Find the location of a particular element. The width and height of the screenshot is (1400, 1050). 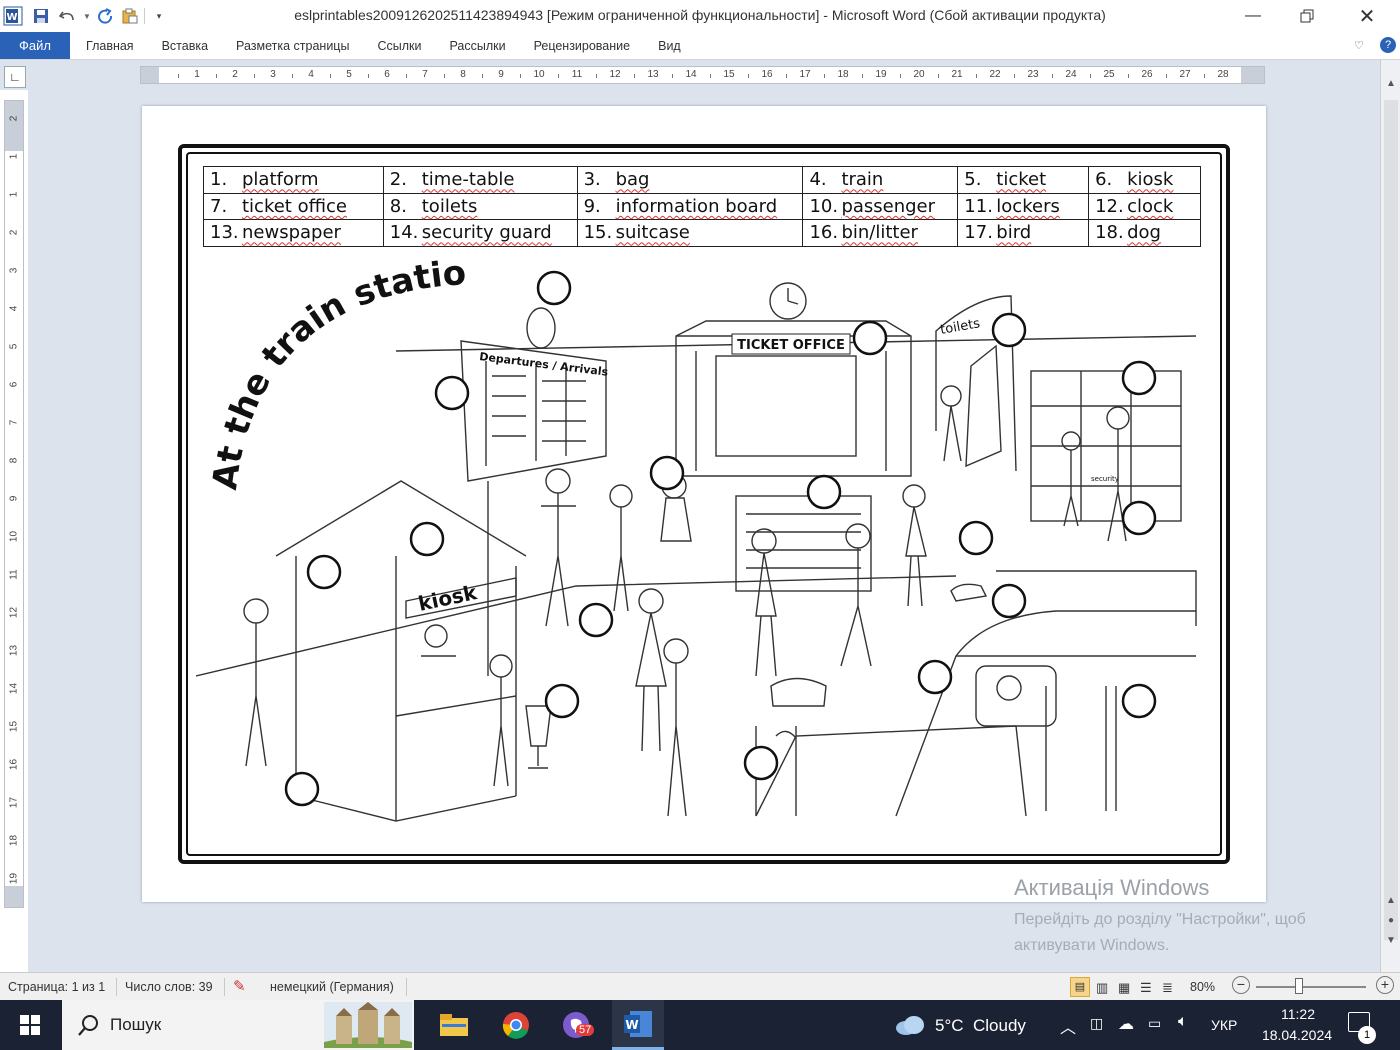

zoom-slider is located at coordinates (1311, 987).